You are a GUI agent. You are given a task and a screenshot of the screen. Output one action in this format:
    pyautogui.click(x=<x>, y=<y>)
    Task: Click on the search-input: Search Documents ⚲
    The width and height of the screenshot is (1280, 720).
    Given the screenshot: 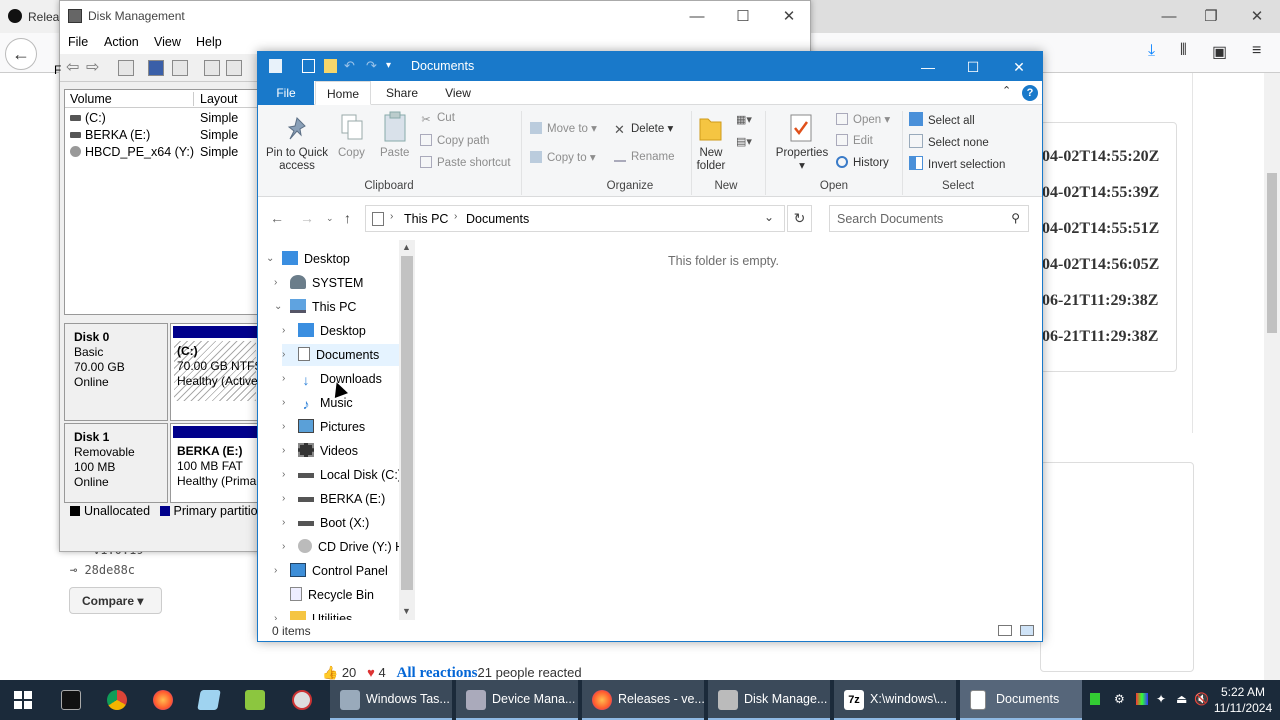 What is the action you would take?
    pyautogui.click(x=929, y=218)
    